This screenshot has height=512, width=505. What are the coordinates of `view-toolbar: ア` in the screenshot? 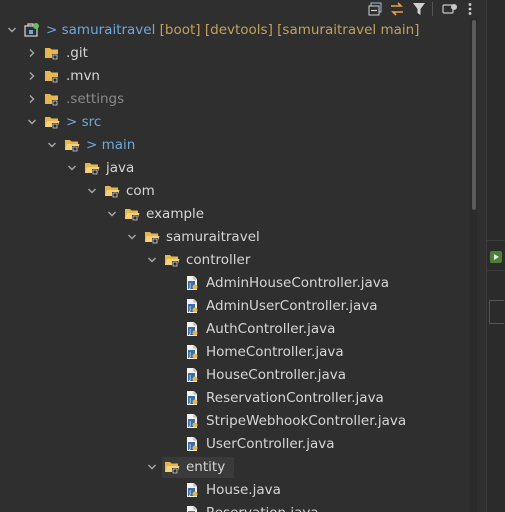 It's located at (252, 10).